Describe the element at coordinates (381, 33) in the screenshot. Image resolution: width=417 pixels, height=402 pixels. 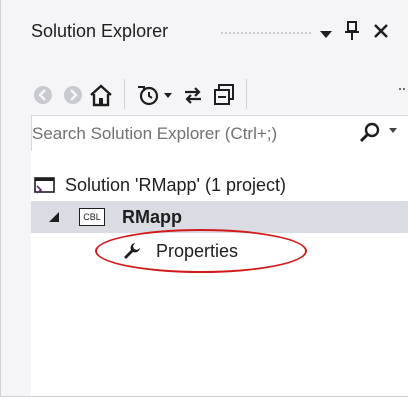
I see `close-icon` at that location.